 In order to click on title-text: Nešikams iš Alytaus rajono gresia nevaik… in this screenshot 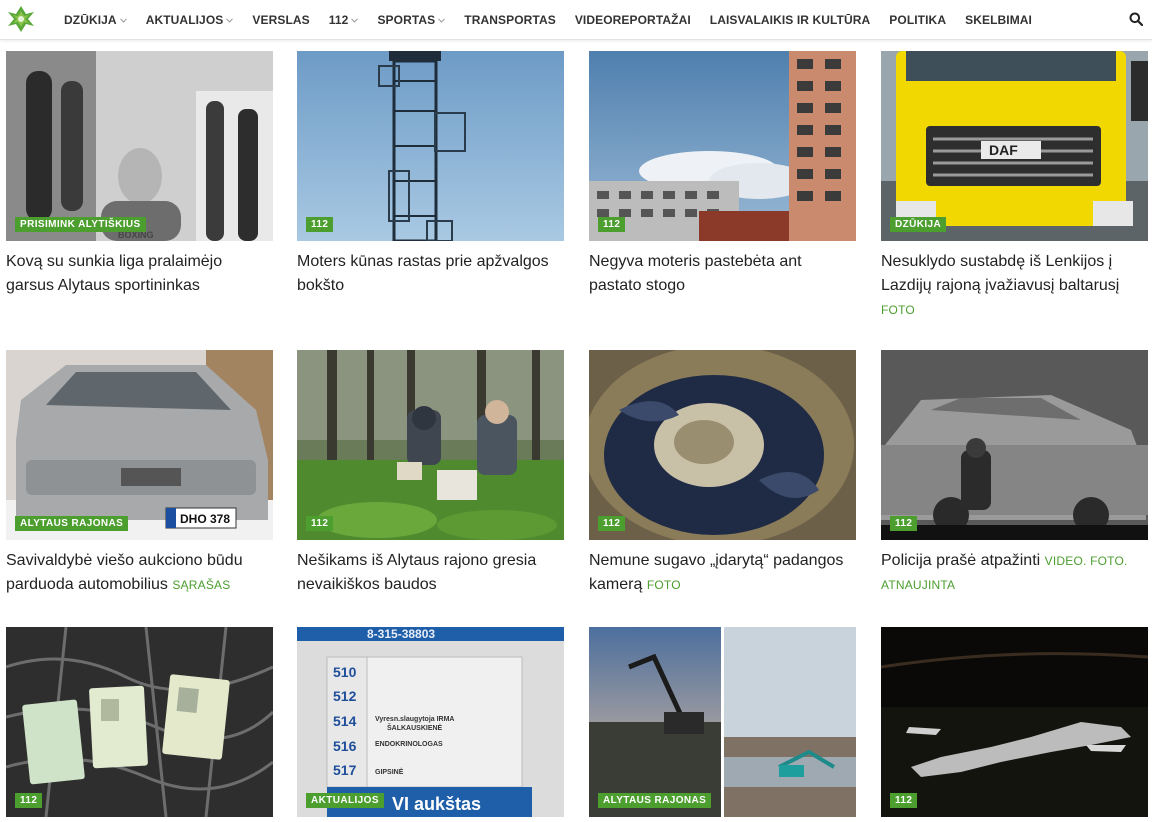, I will do `click(417, 572)`.